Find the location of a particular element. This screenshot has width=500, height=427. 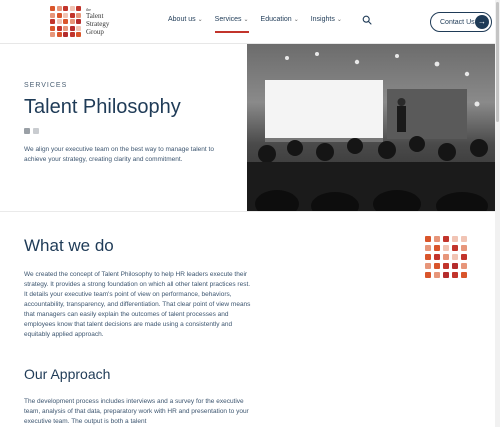

contact-us-button: Contact Us → is located at coordinates (461, 22).